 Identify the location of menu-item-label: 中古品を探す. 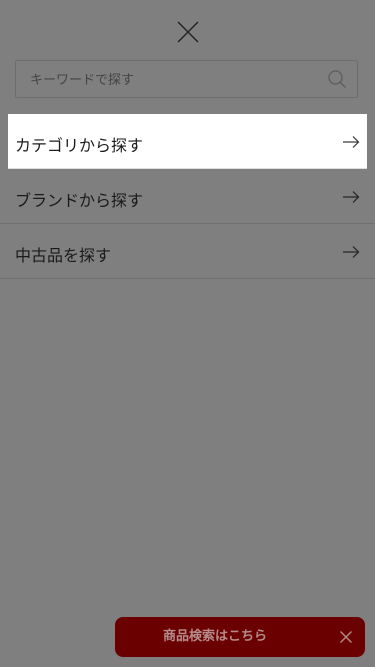
(63, 255).